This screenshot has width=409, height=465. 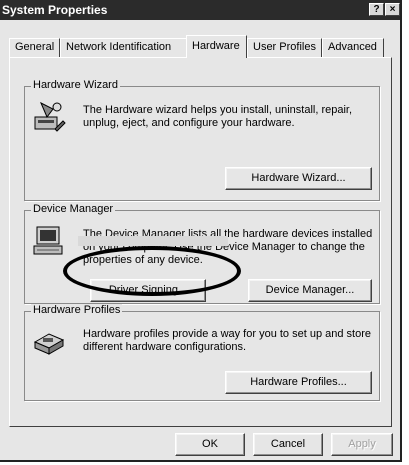 What do you see at coordinates (123, 47) in the screenshot?
I see `tab-network-identification: Network Identification` at bounding box center [123, 47].